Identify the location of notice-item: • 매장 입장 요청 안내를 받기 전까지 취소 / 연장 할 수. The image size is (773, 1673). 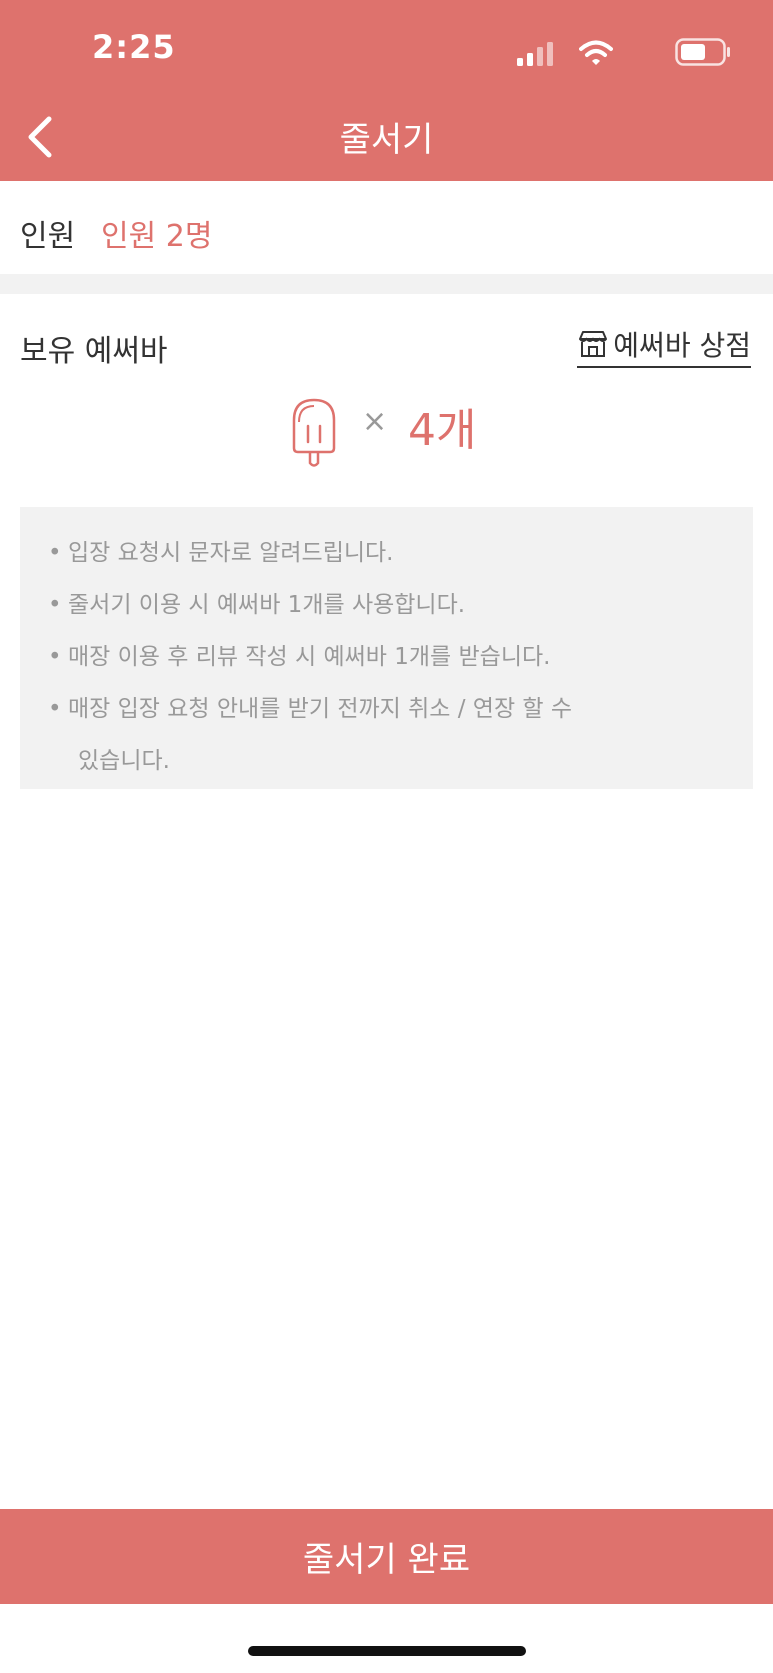
(310, 709).